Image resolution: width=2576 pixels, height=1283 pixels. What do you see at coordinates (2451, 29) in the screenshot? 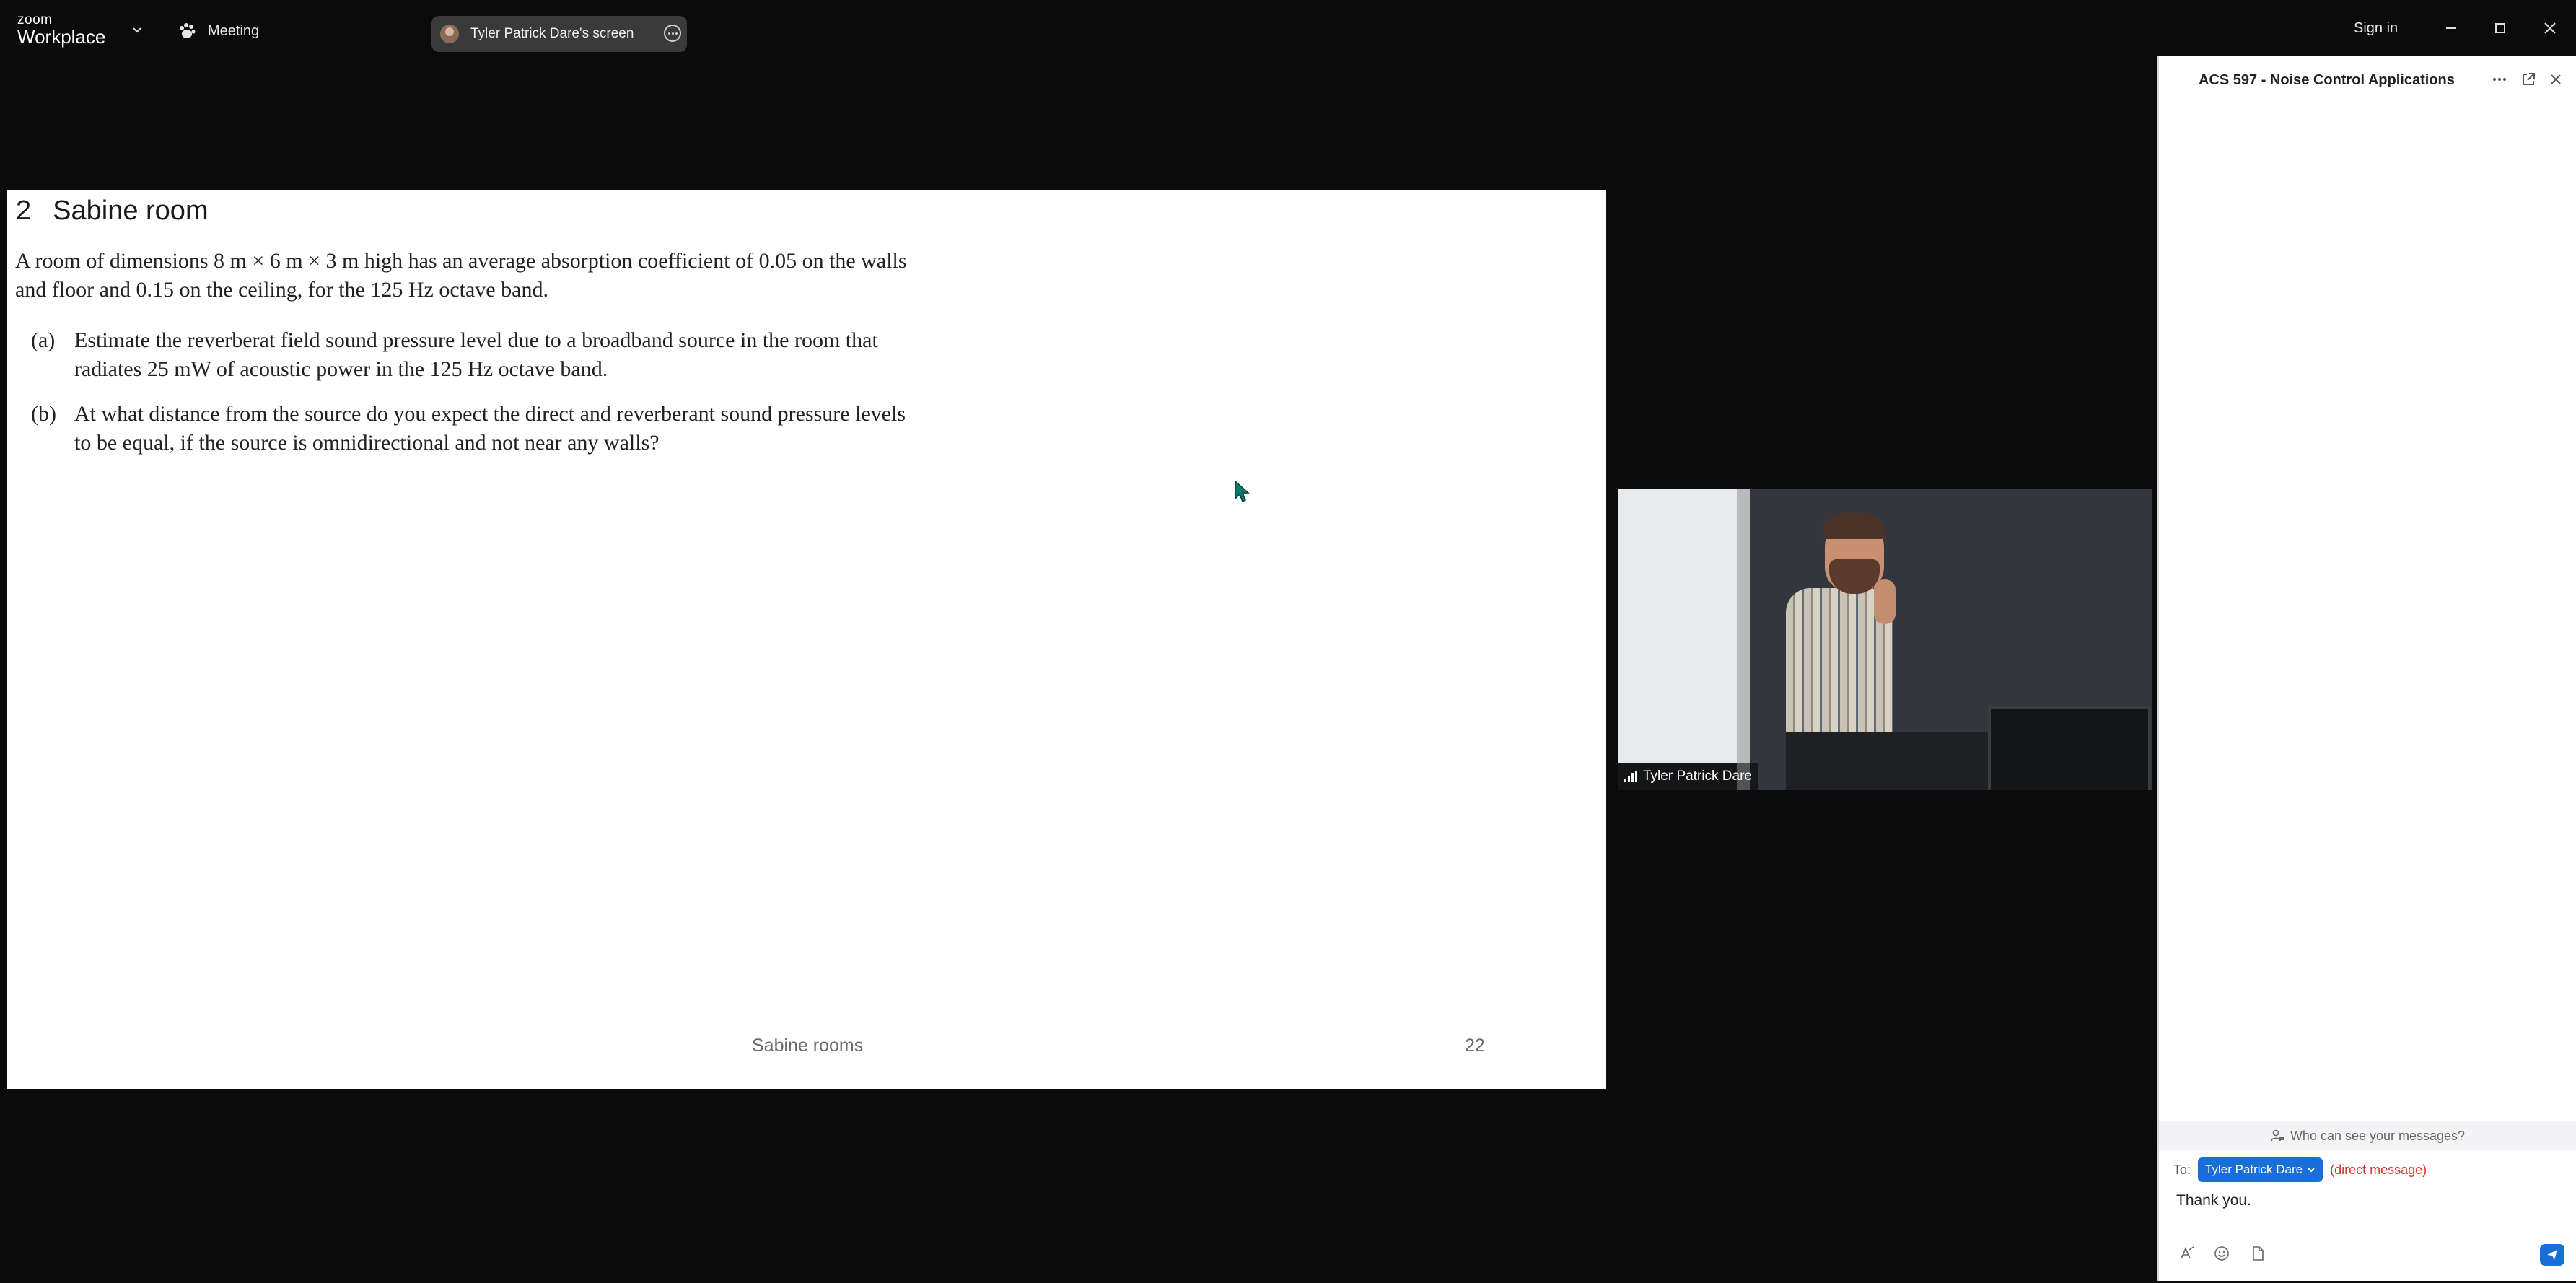
I see `minimize-icon` at bounding box center [2451, 29].